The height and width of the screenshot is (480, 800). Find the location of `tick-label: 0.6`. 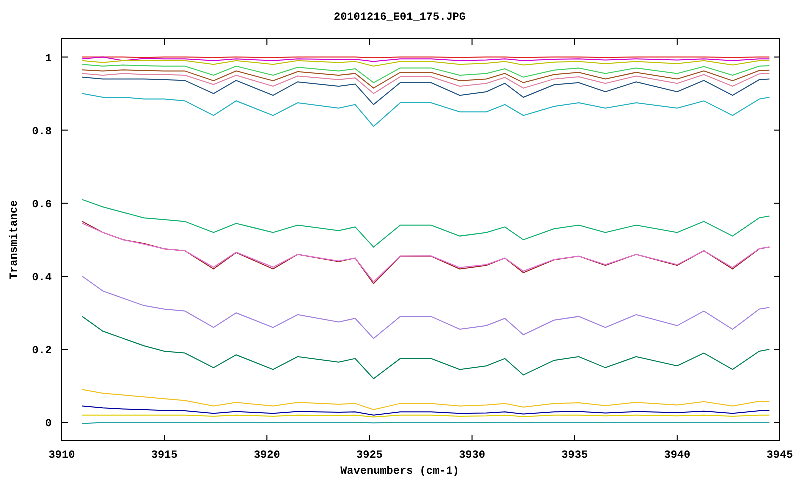

tick-label: 0.6 is located at coordinates (42, 205).